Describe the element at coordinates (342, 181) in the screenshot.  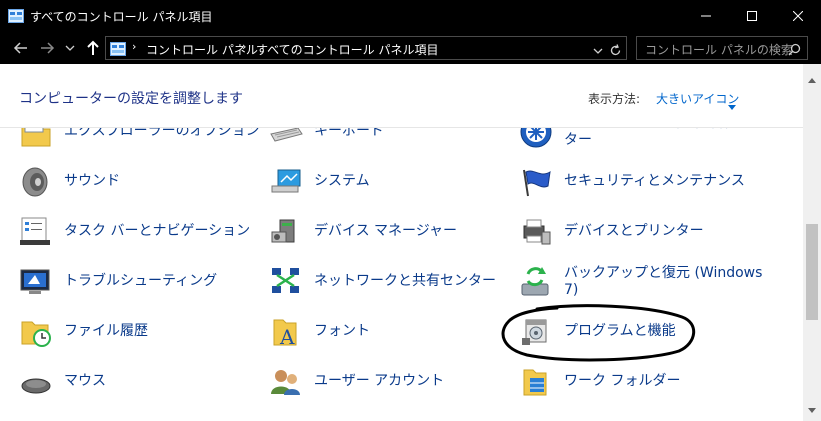
I see `item-label: システム` at that location.